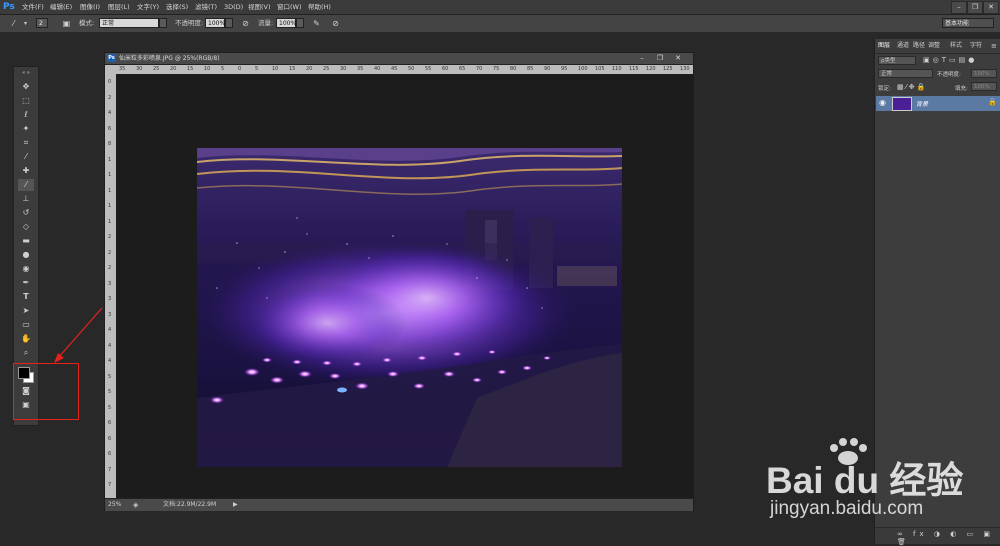 The image size is (1000, 546). What do you see at coordinates (968, 23) in the screenshot?
I see `workspace-select: 基本功能` at bounding box center [968, 23].